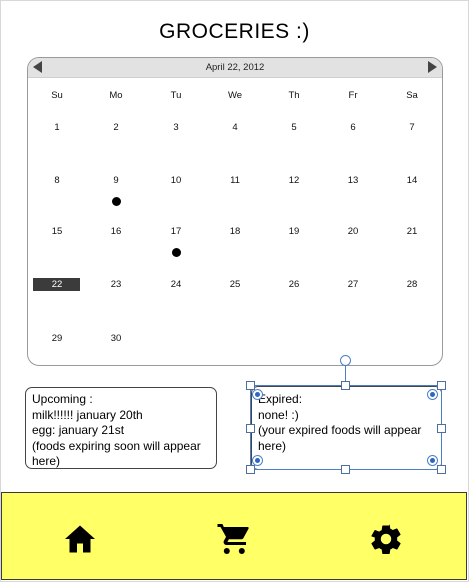 The image size is (469, 582). I want to click on resize-handle-n, so click(345, 385).